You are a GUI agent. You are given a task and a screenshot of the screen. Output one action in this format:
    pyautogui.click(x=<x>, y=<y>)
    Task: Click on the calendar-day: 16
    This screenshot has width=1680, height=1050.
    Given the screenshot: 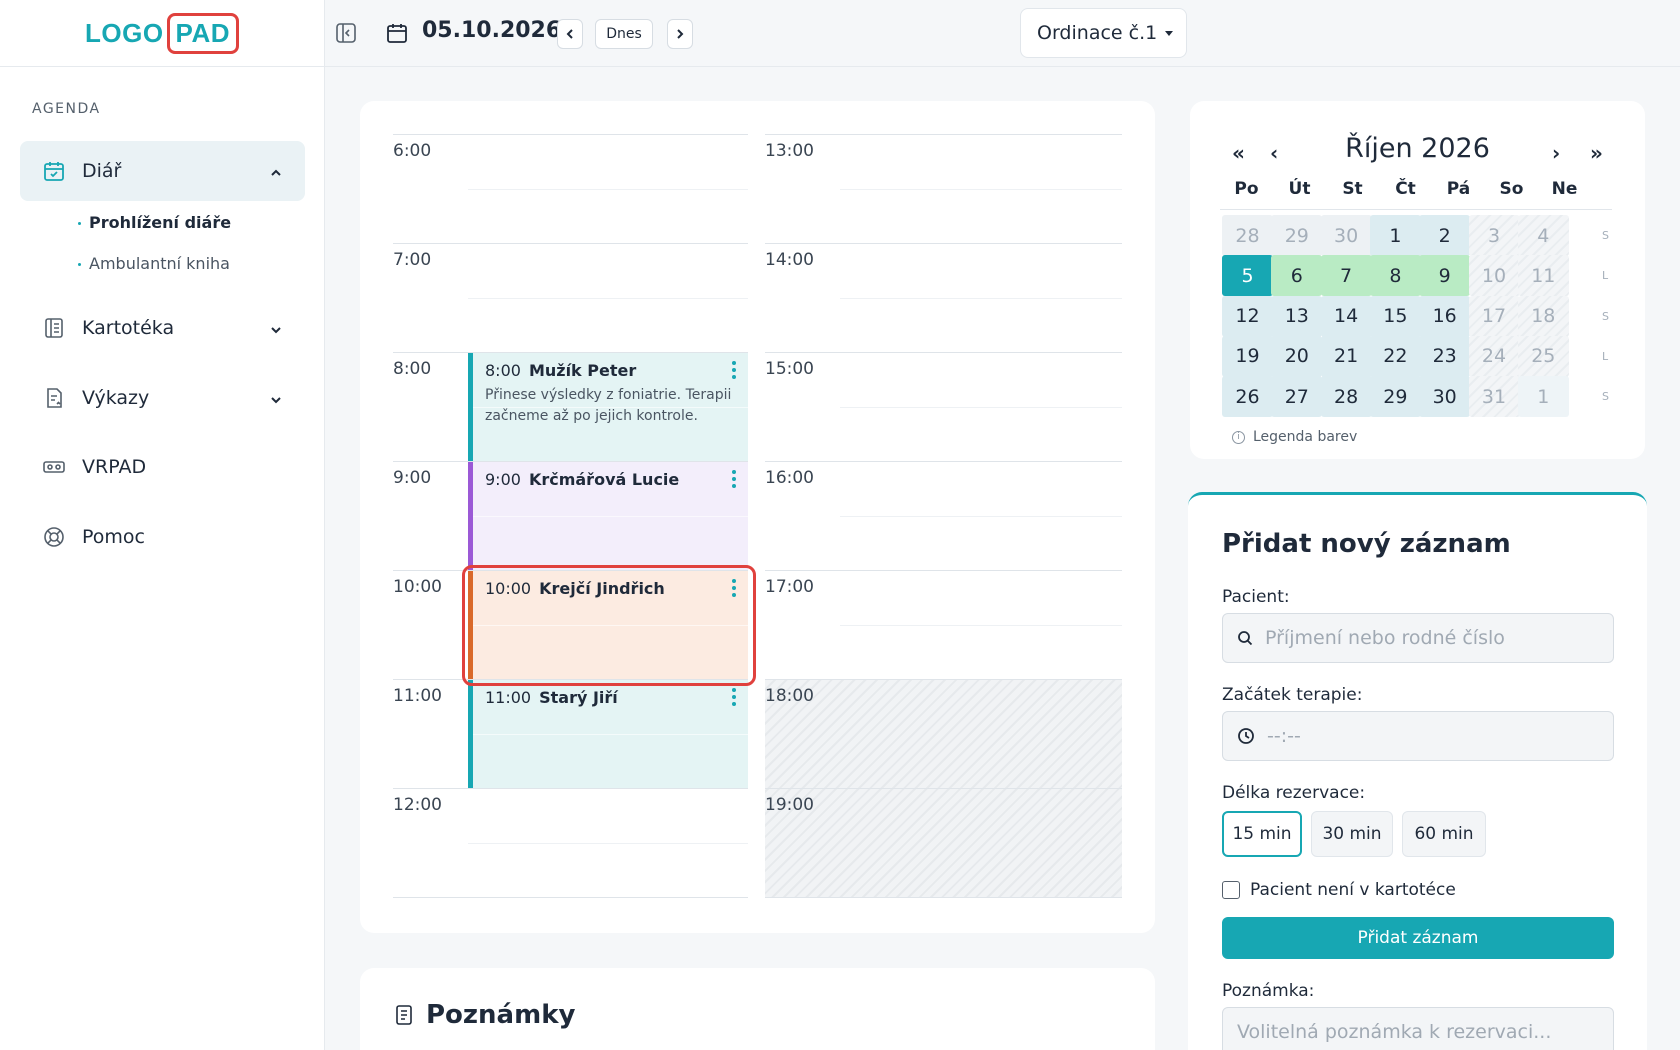 What is the action you would take?
    pyautogui.click(x=1445, y=316)
    